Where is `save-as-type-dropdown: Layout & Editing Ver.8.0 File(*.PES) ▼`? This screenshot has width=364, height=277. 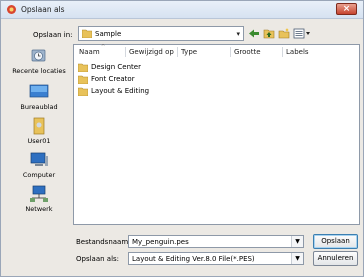 save-as-type-dropdown: Layout & Editing Ver.8.0 File(*.PES) ▼ is located at coordinates (216, 258).